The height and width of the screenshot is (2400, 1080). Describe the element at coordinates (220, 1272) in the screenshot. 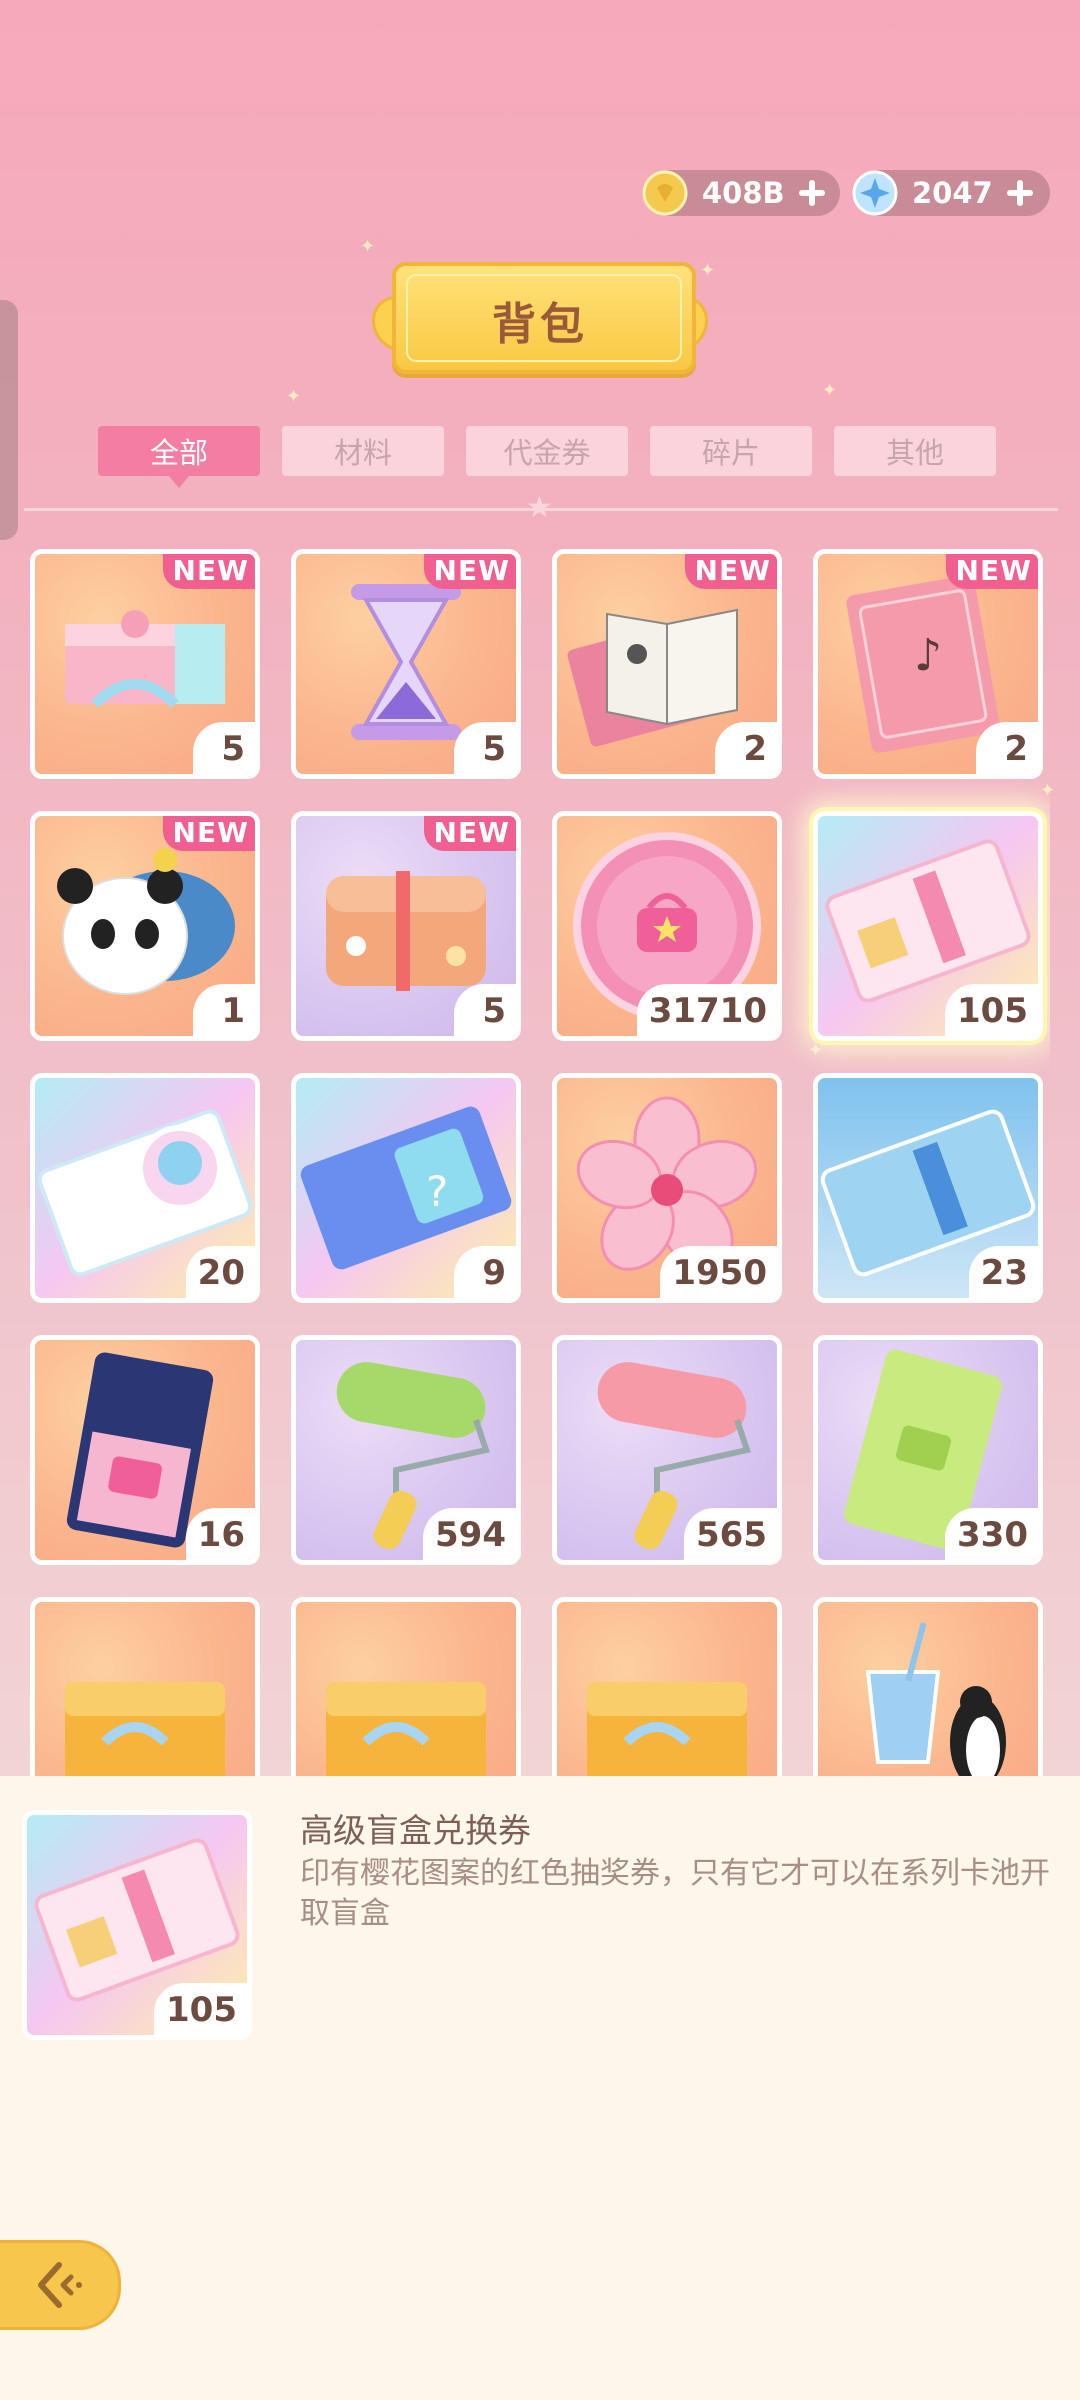

I see `item-count: 20` at that location.